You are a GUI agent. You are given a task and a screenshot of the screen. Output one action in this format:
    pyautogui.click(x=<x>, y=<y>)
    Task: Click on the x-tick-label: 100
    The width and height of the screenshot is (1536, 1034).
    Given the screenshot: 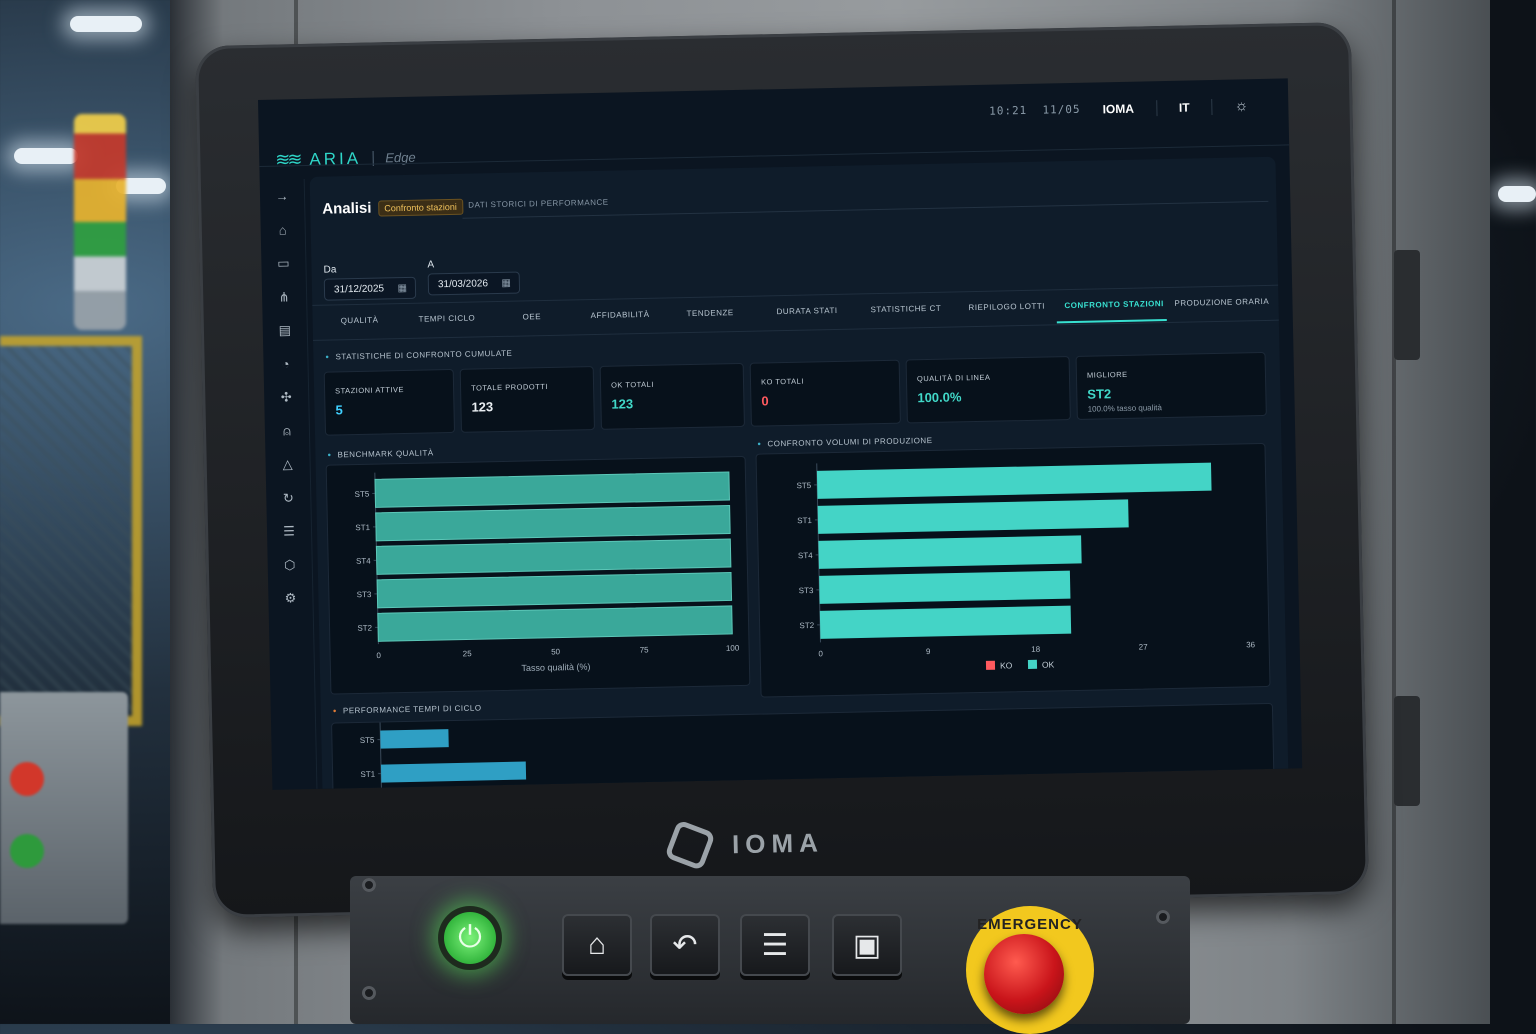 What is the action you would take?
    pyautogui.click(x=733, y=648)
    